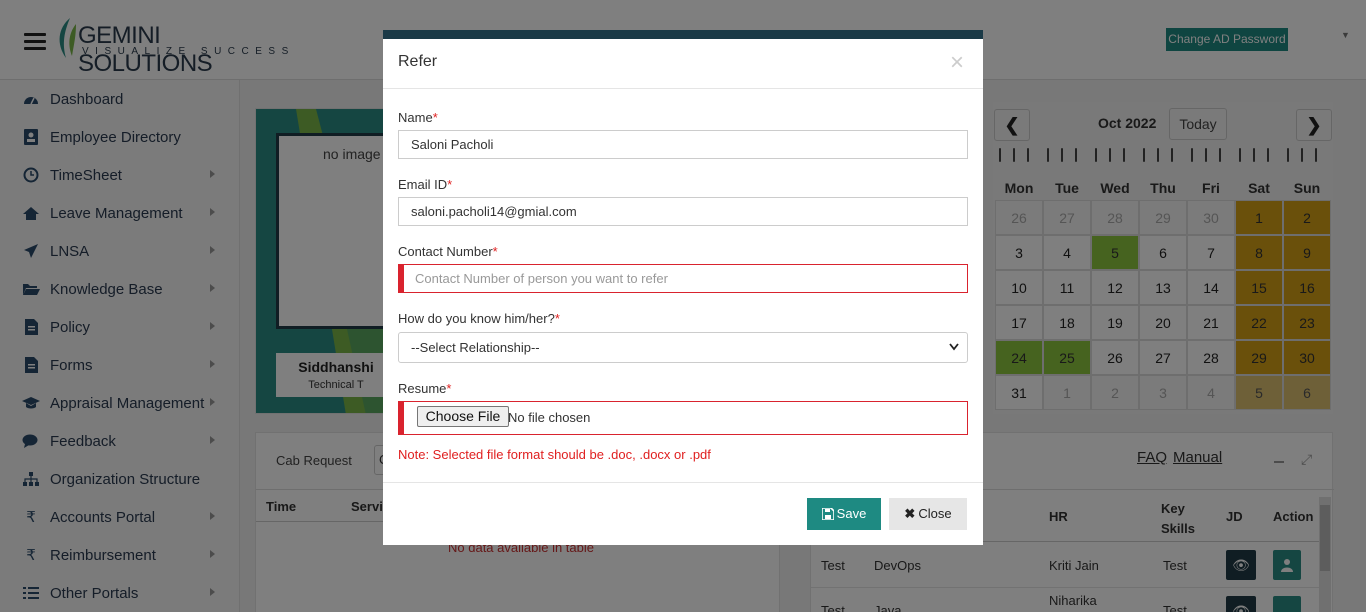  I want to click on save-button: Save, so click(844, 514).